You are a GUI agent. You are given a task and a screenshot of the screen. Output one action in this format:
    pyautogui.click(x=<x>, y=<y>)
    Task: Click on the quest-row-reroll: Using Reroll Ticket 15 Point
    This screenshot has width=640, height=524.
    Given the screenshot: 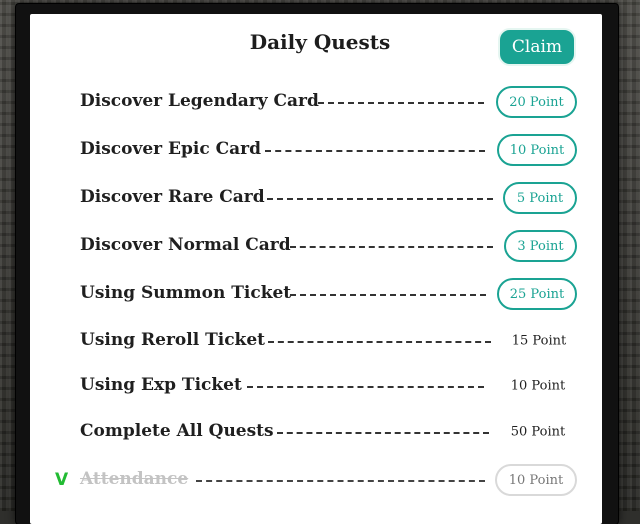 What is the action you would take?
    pyautogui.click(x=320, y=341)
    